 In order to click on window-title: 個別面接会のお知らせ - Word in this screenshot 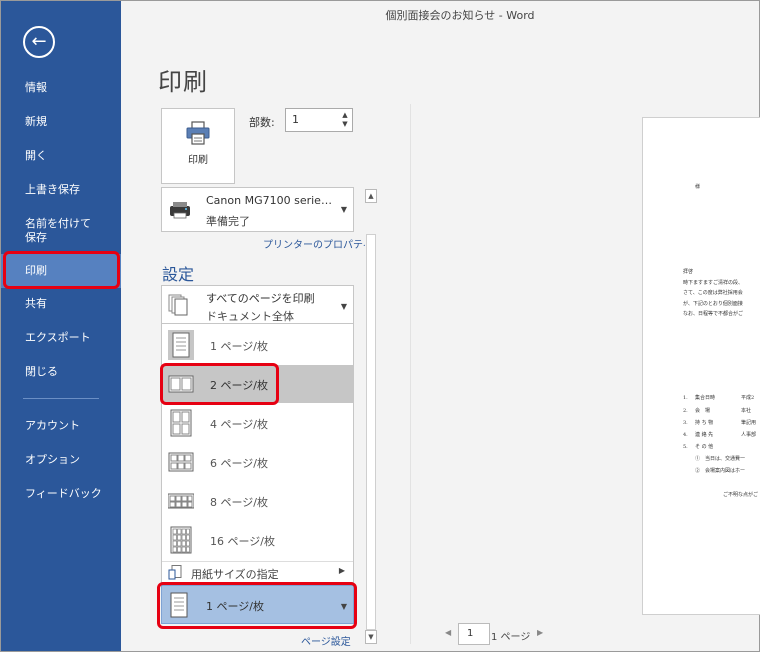, I will do `click(460, 15)`.